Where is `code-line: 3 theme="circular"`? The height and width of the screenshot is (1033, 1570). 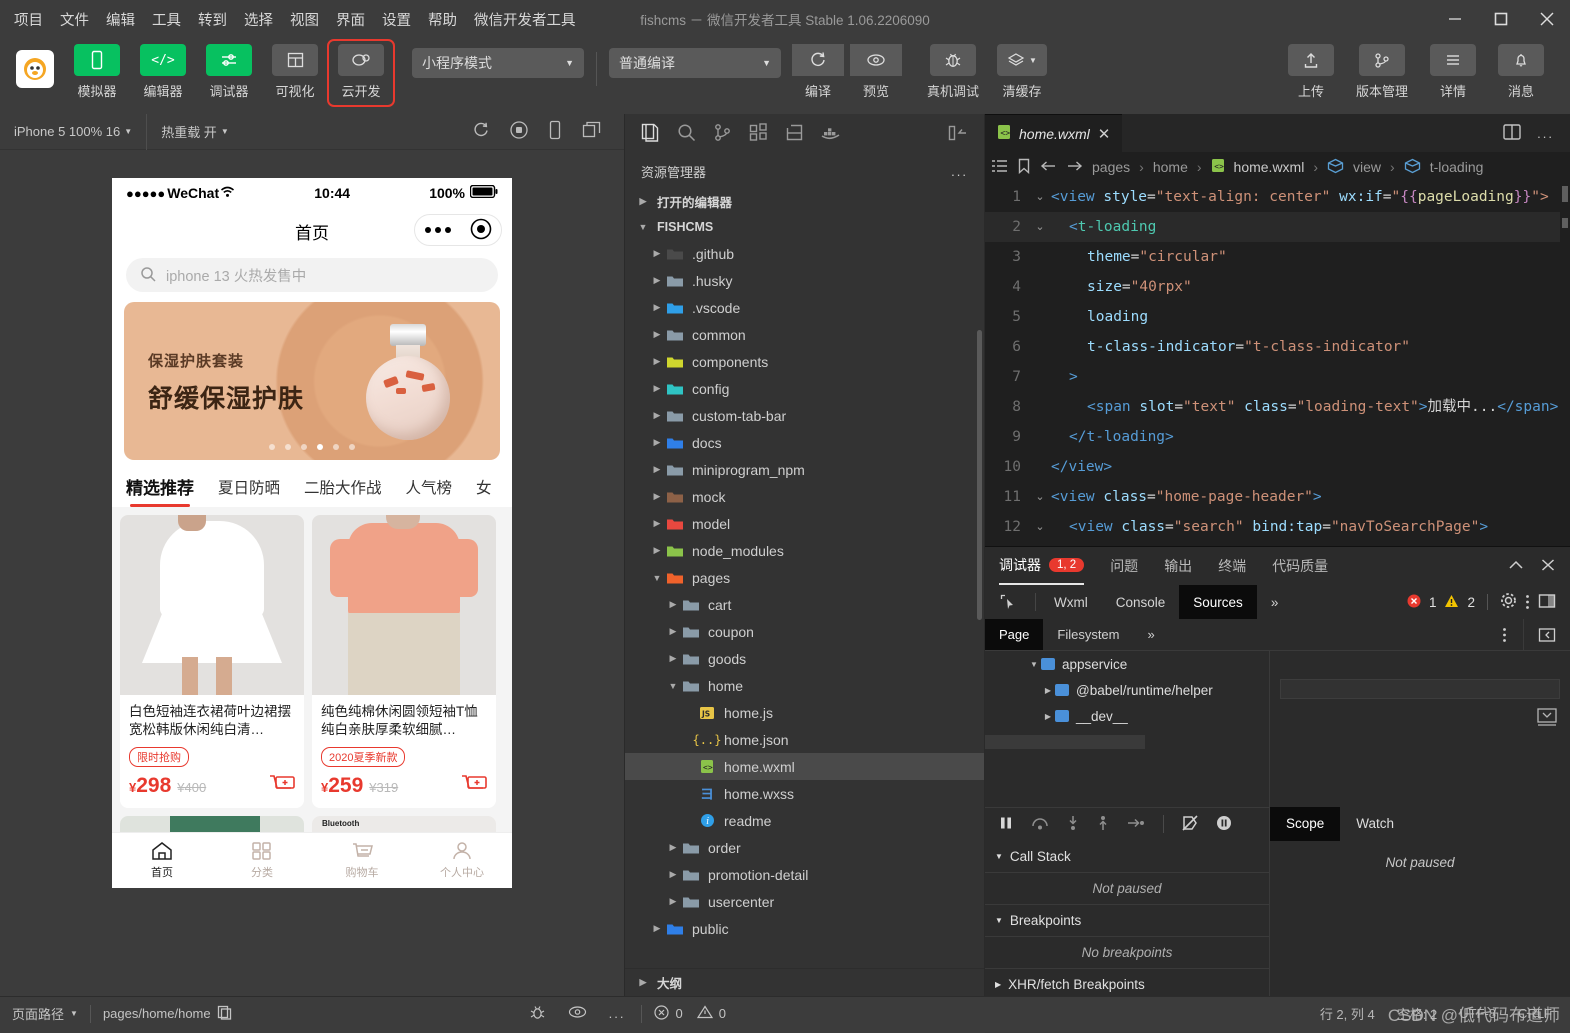
code-line: 3 theme="circular" is located at coordinates (1277, 257).